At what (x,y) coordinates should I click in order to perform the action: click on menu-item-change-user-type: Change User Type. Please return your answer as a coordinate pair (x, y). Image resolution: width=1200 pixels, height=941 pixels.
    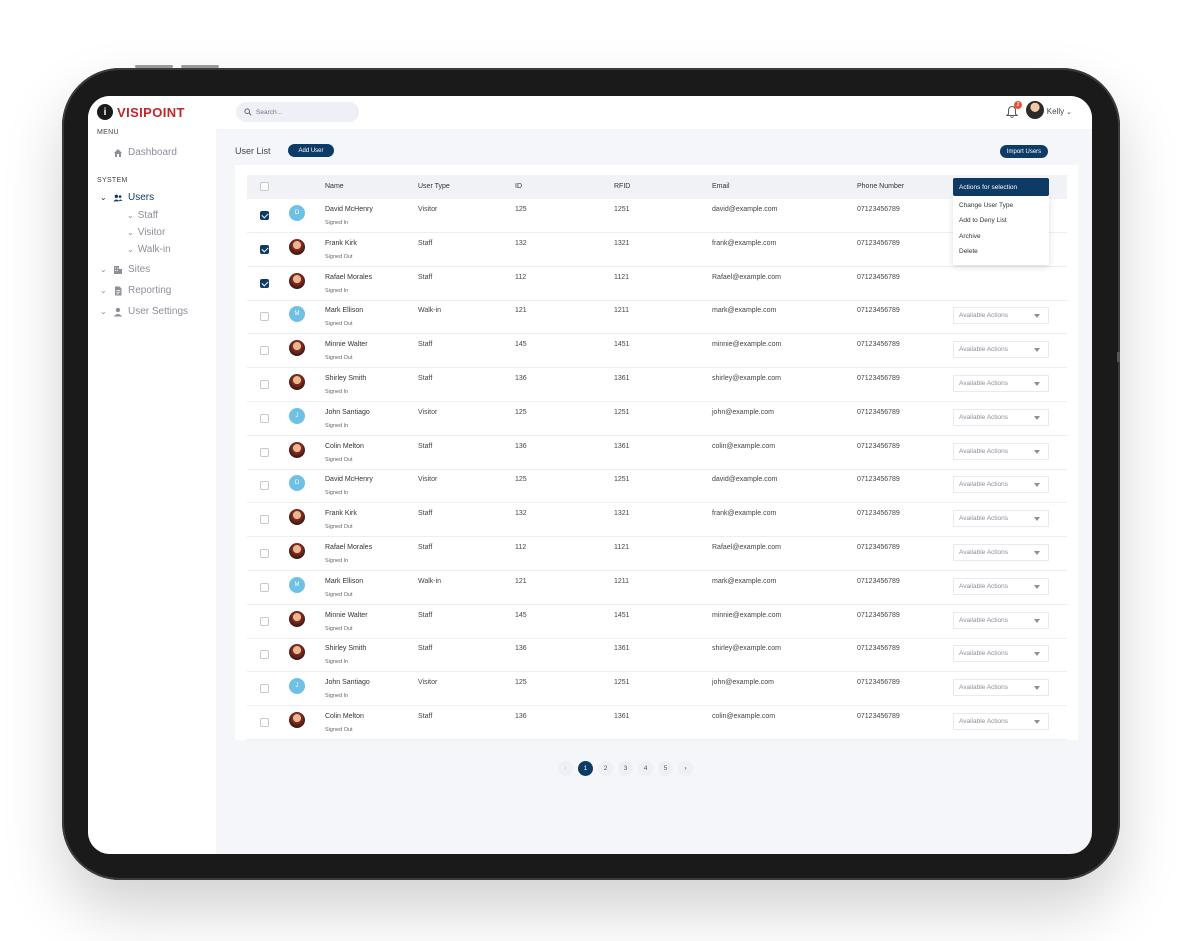
    Looking at the image, I should click on (986, 205).